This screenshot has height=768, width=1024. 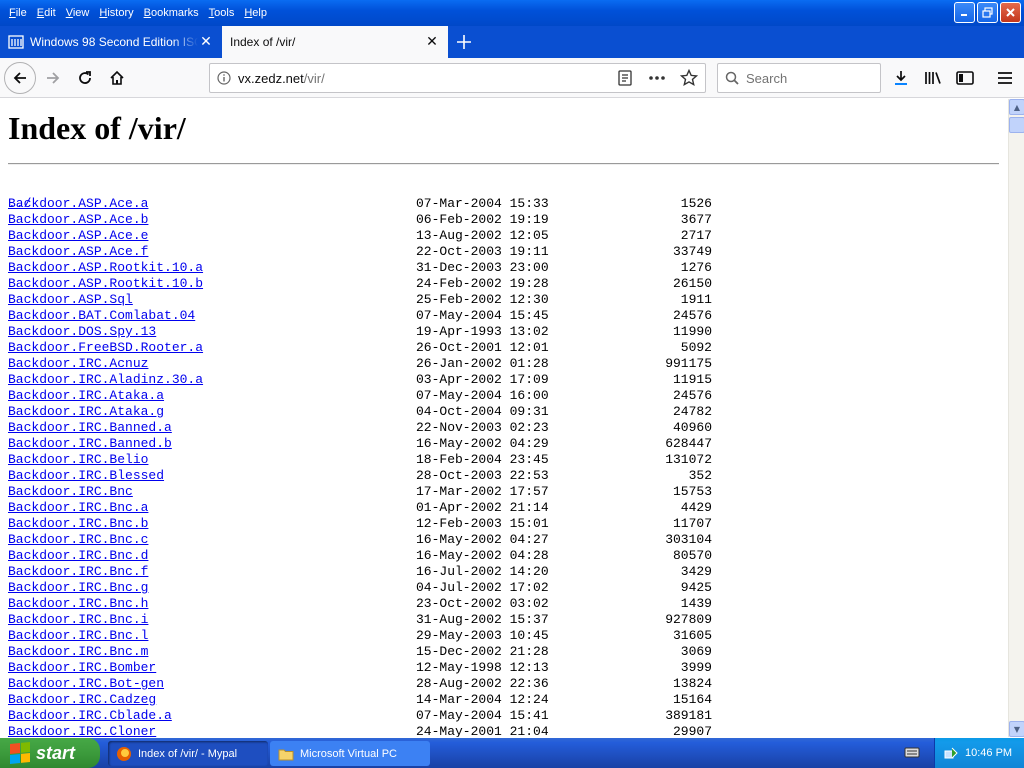 What do you see at coordinates (90, 444) in the screenshot?
I see `file-link: Backdoor.IRC.Banned.b` at bounding box center [90, 444].